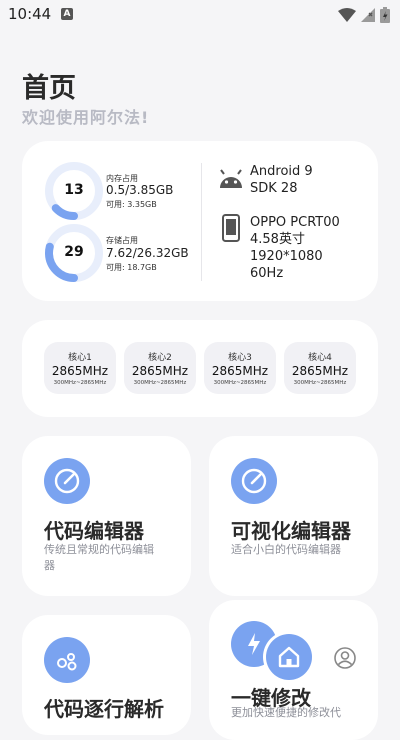 Image resolution: width=400 pixels, height=740 pixels. What do you see at coordinates (99, 549) in the screenshot?
I see `code-editor-desc: 传统且常规的代码编辑` at bounding box center [99, 549].